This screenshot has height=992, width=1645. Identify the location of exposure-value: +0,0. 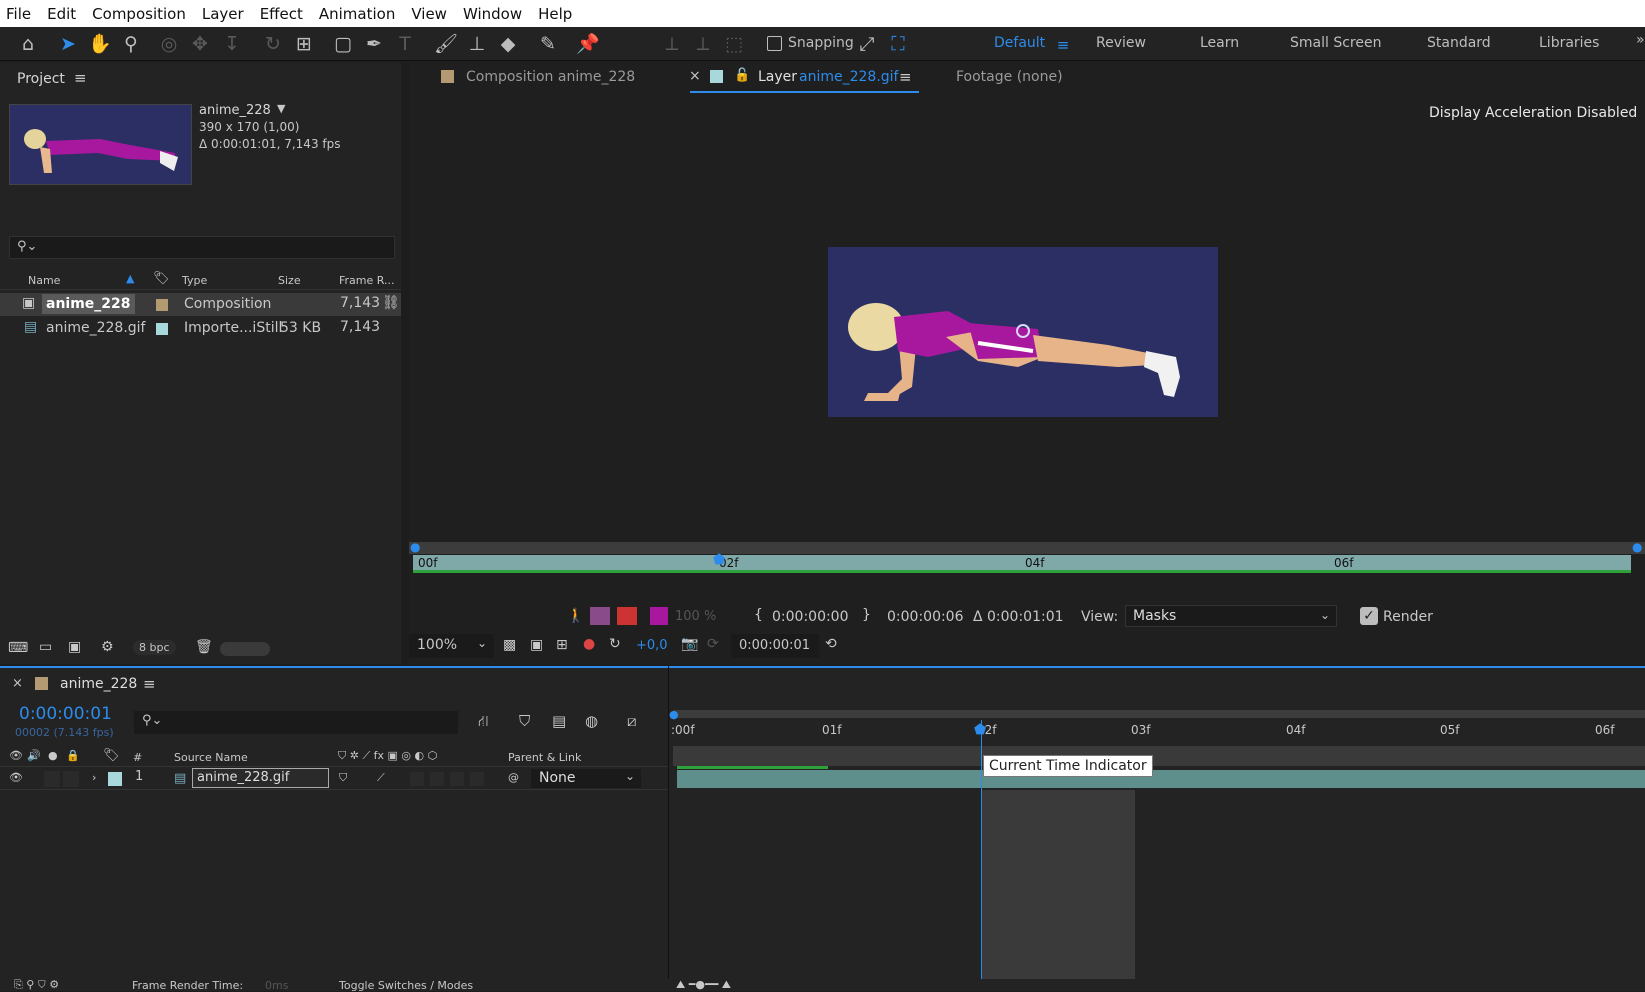
(652, 645).